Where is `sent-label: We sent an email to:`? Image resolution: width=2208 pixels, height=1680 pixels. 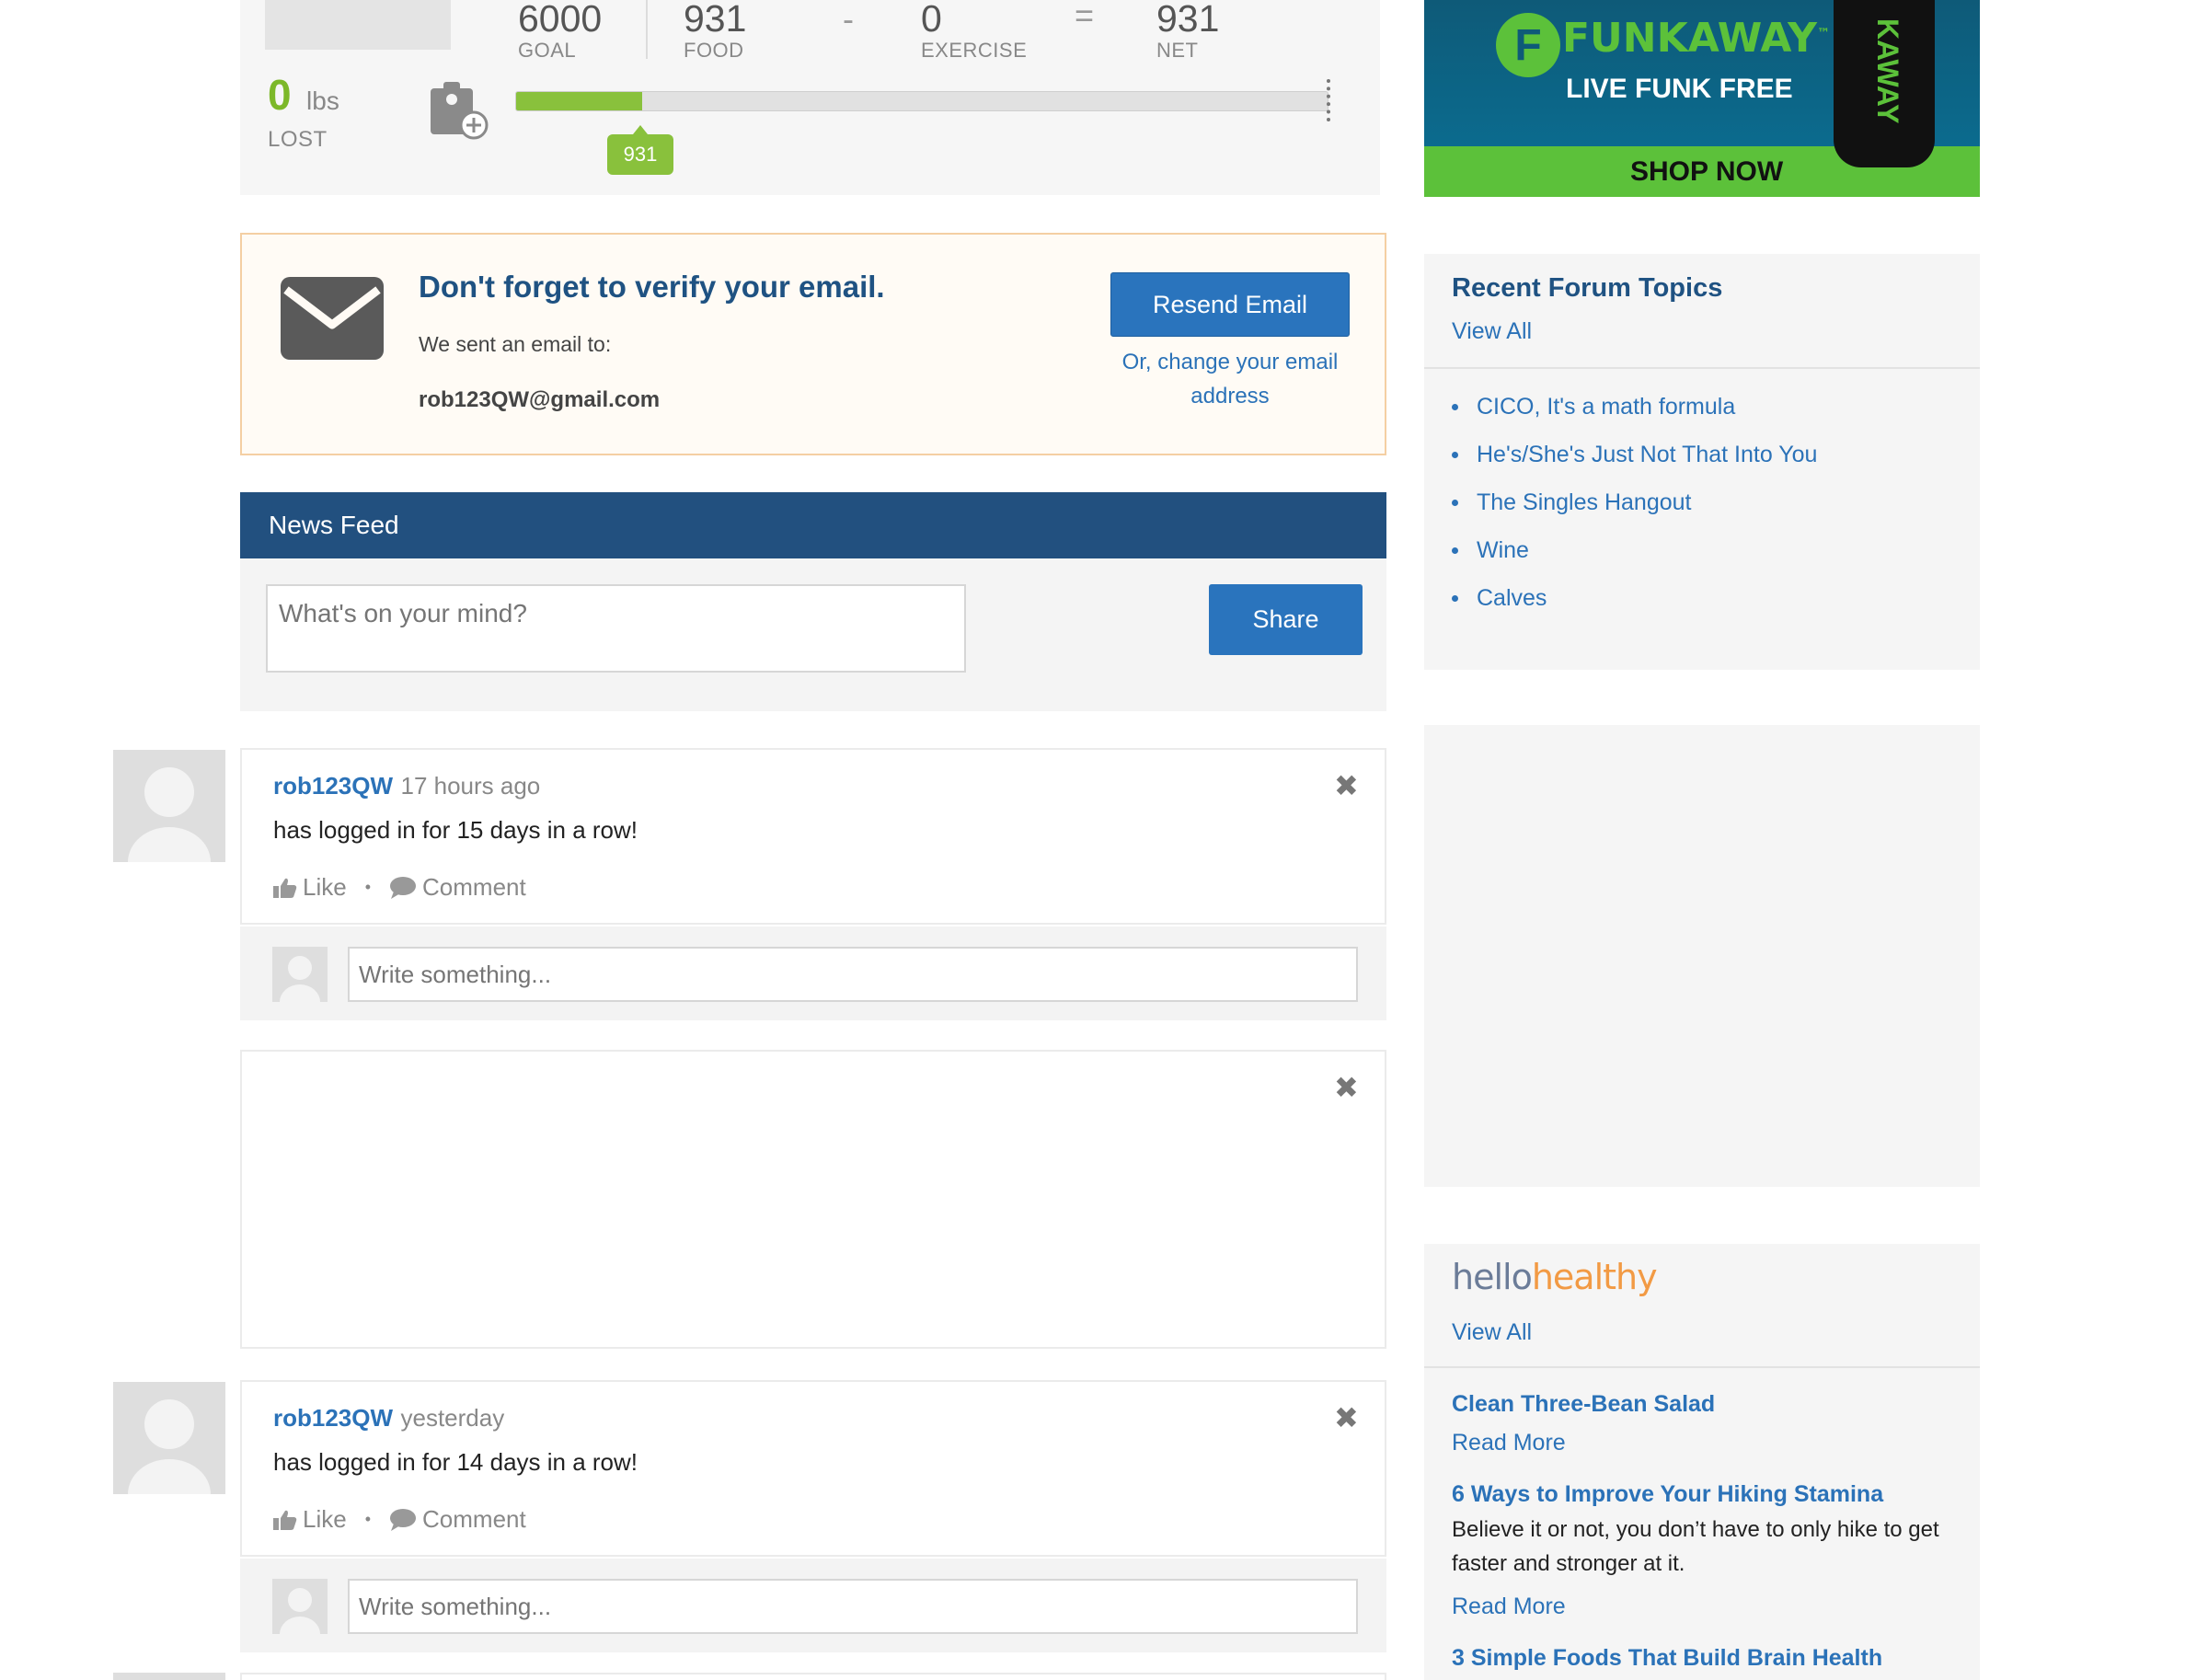
sent-label: We sent an email to: is located at coordinates (515, 344).